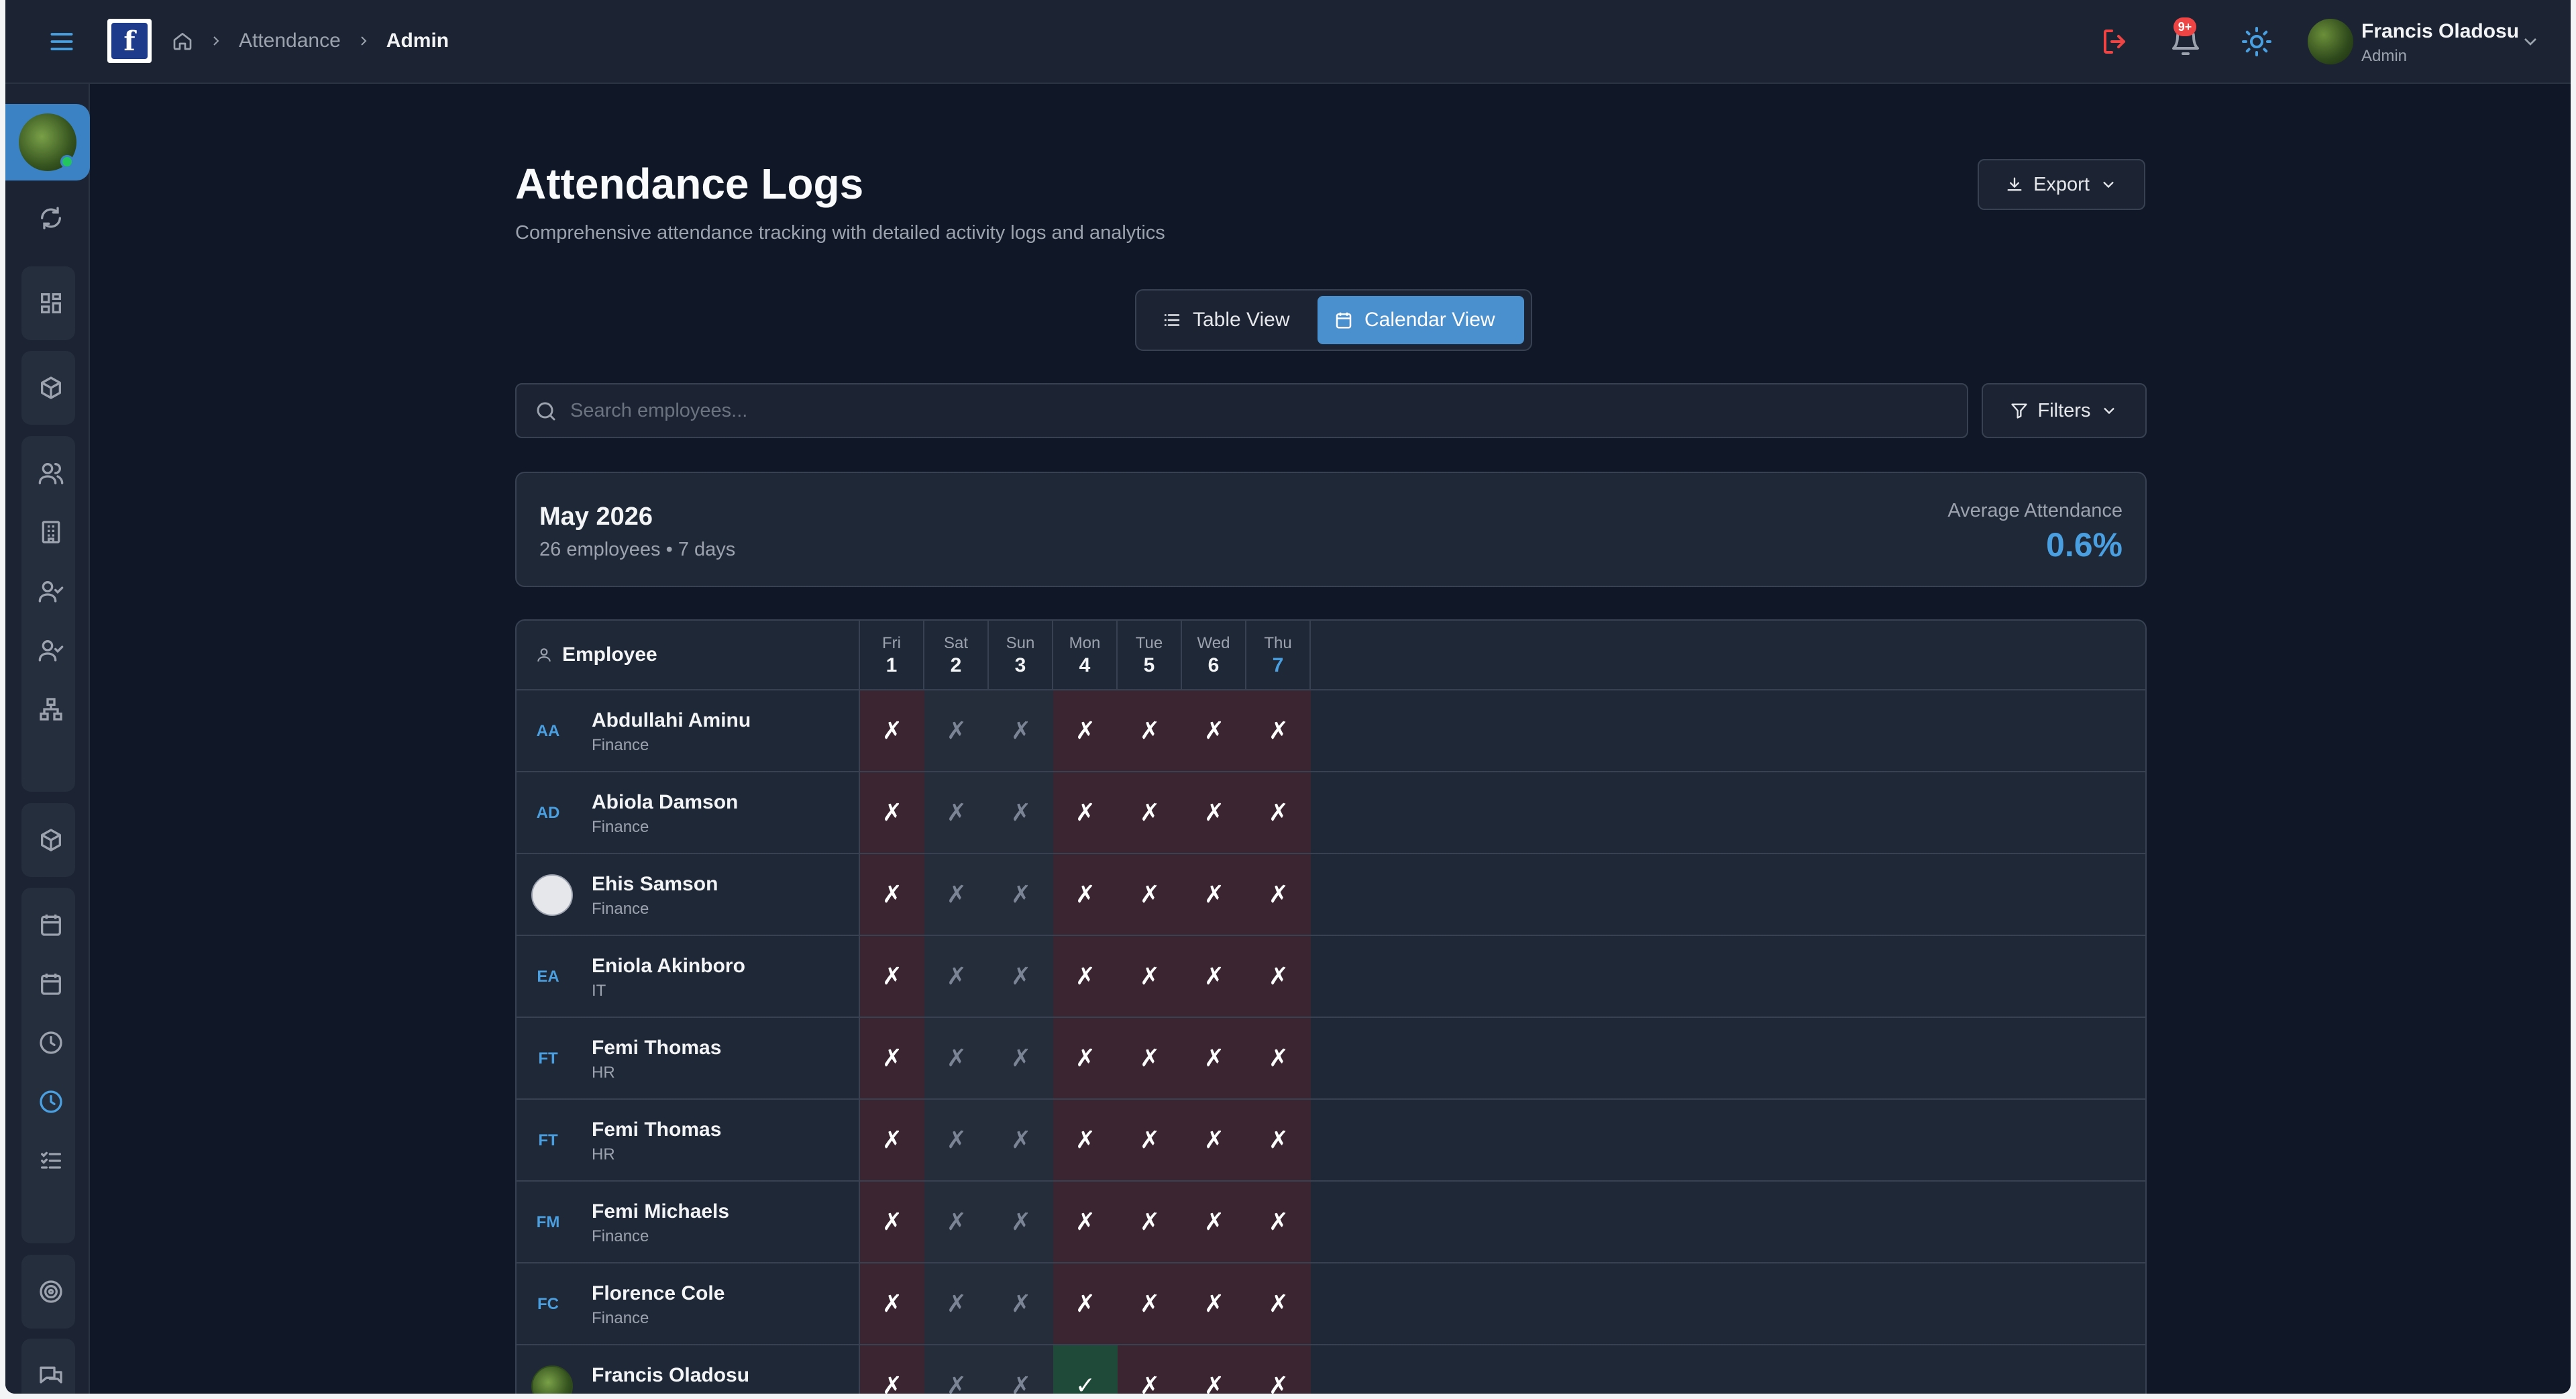 This screenshot has width=2576, height=1399. What do you see at coordinates (658, 1294) in the screenshot?
I see `employee-name: Florence Cole` at bounding box center [658, 1294].